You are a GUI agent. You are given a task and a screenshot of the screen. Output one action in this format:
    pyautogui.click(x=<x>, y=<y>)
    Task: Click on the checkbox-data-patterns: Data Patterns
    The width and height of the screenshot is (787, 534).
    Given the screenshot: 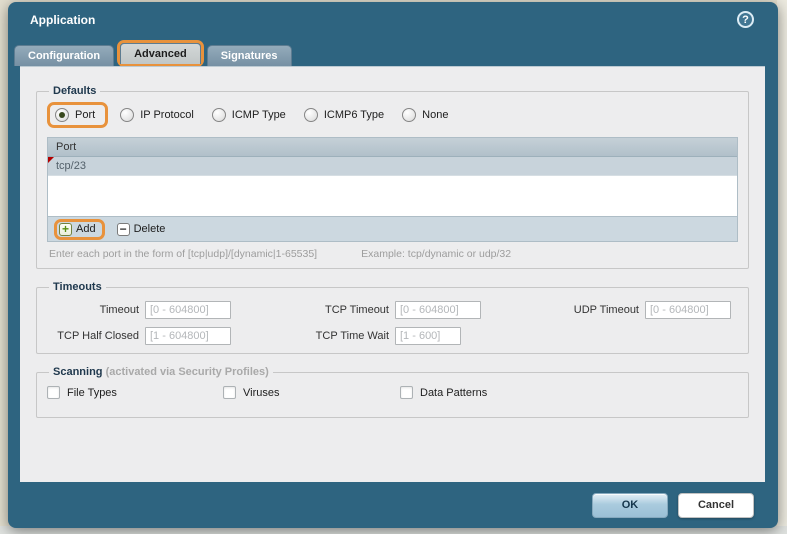 What is the action you would take?
    pyautogui.click(x=443, y=392)
    